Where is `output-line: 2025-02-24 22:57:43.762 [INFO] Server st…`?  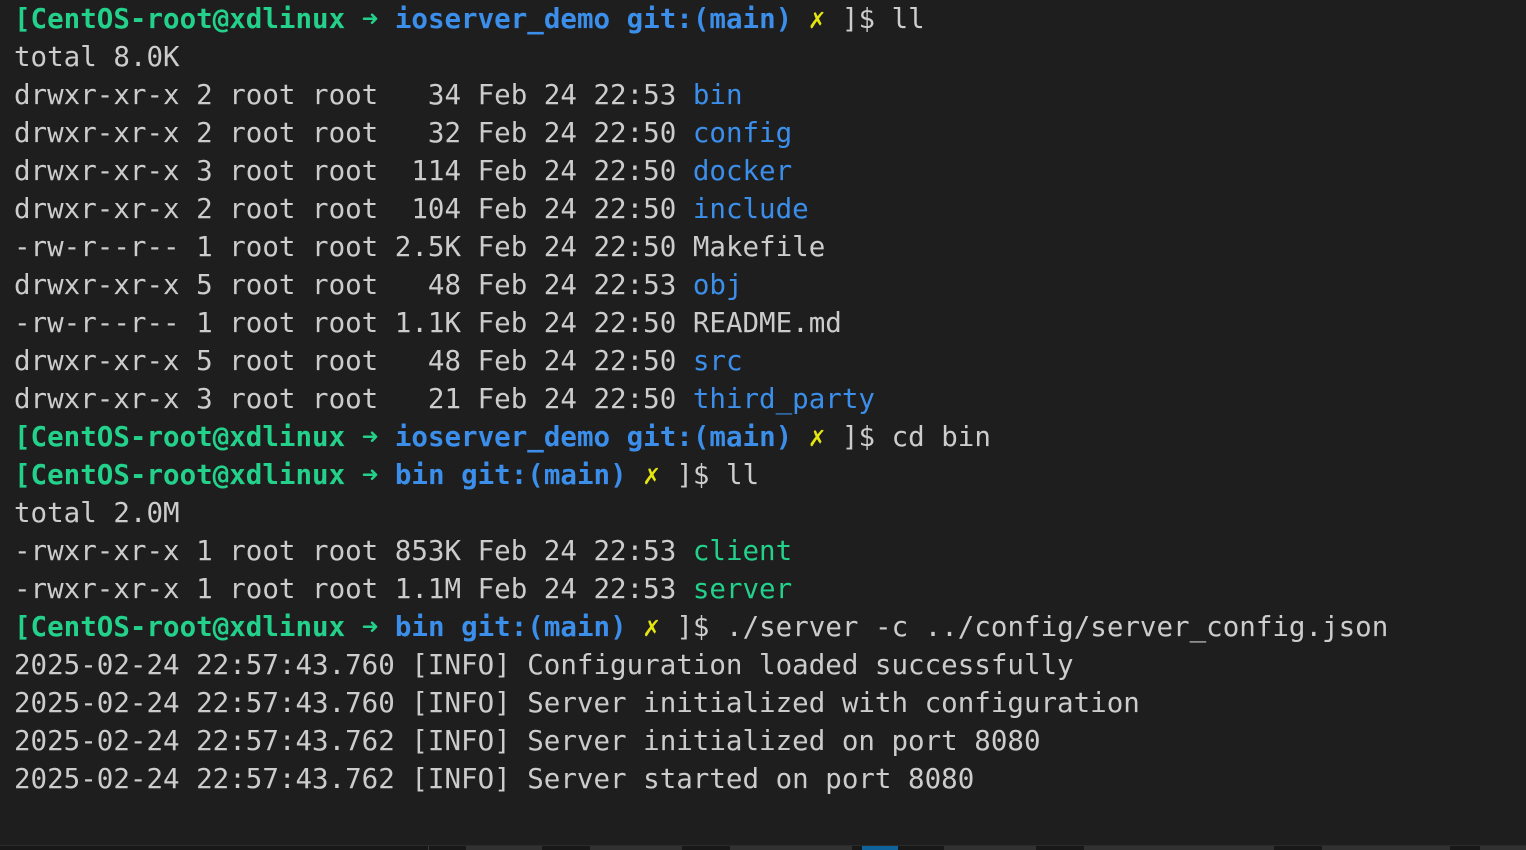 output-line: 2025-02-24 22:57:43.762 [INFO] Server st… is located at coordinates (765, 779).